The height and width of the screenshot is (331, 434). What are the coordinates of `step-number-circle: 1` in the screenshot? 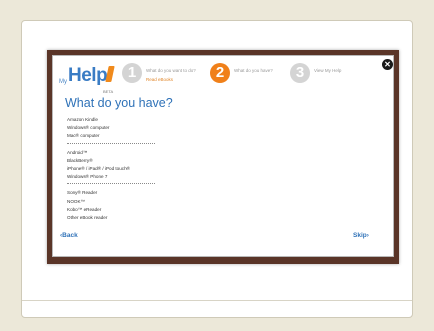 It's located at (132, 73).